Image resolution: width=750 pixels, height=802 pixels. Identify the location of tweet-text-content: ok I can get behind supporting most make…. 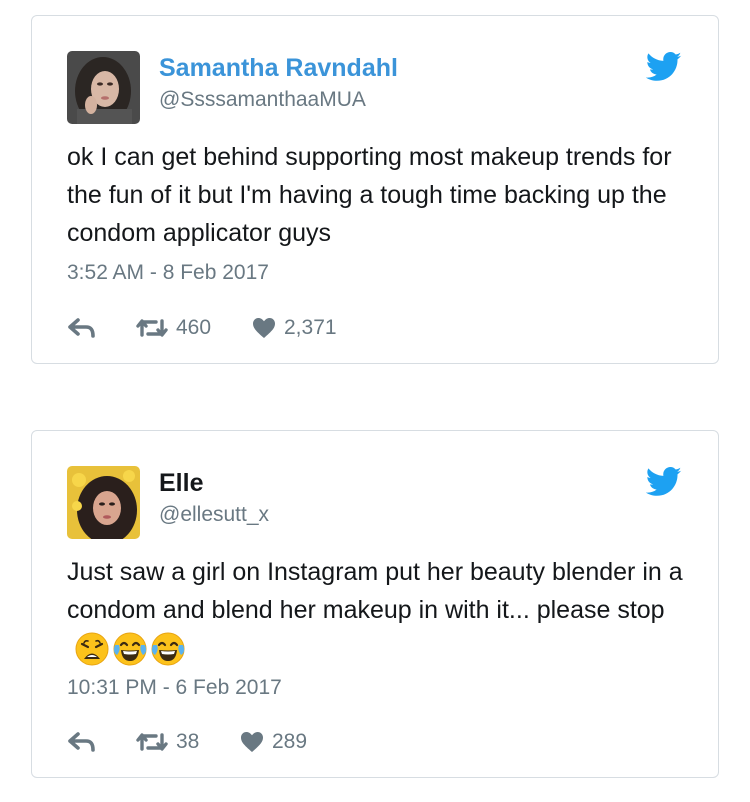
(369, 195).